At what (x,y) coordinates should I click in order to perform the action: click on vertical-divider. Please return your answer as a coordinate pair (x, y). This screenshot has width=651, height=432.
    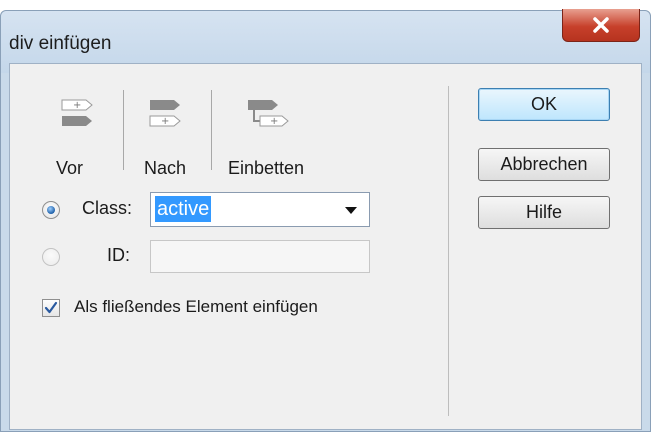
    Looking at the image, I should click on (448, 251).